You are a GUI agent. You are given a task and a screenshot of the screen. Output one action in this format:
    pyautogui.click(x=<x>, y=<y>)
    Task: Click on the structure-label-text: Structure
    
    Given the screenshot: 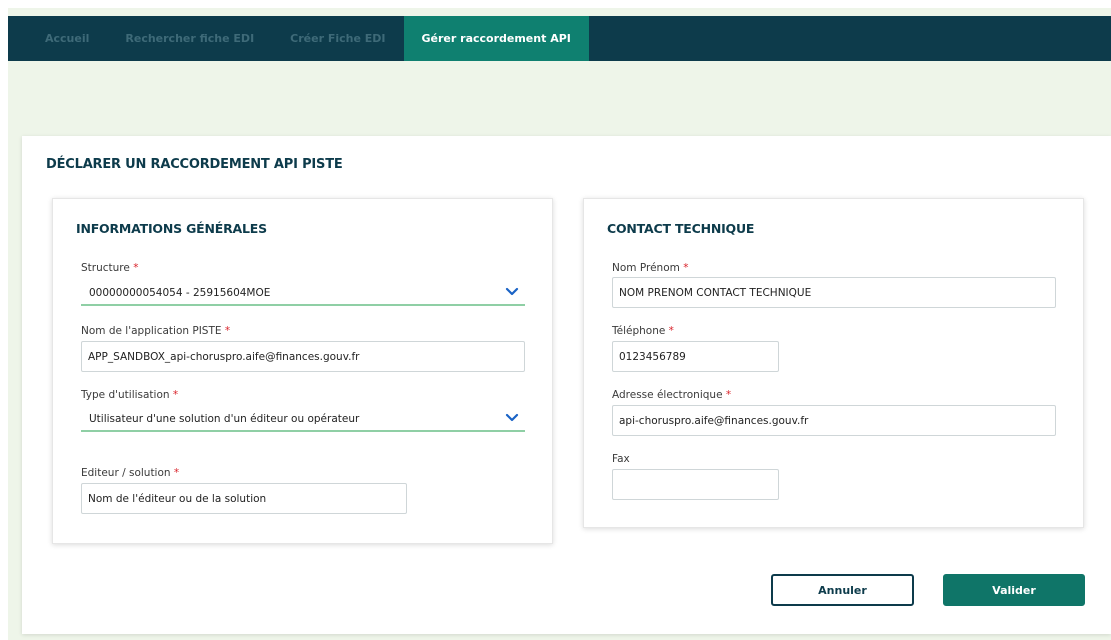 What is the action you would take?
    pyautogui.click(x=105, y=268)
    